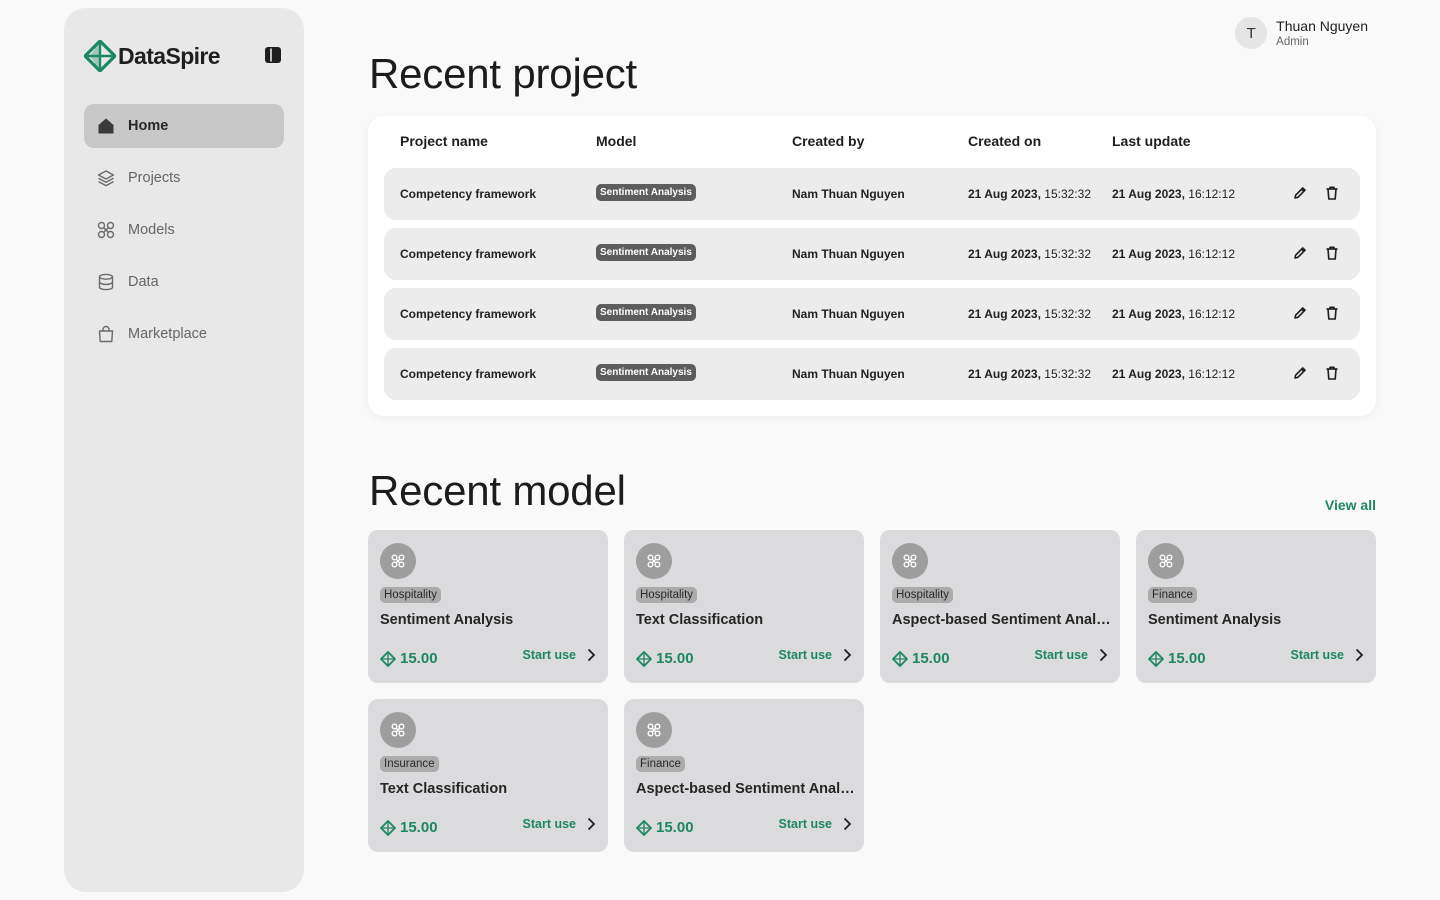 The width and height of the screenshot is (1440, 900). I want to click on view-all-link: View all, so click(1350, 505).